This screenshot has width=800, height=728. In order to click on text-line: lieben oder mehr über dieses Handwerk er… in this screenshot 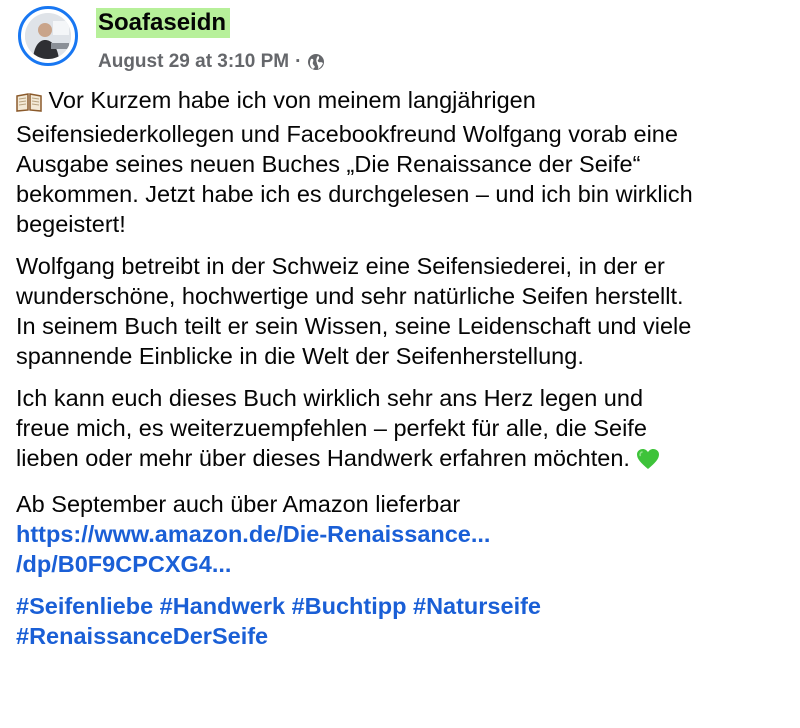, I will do `click(401, 460)`.